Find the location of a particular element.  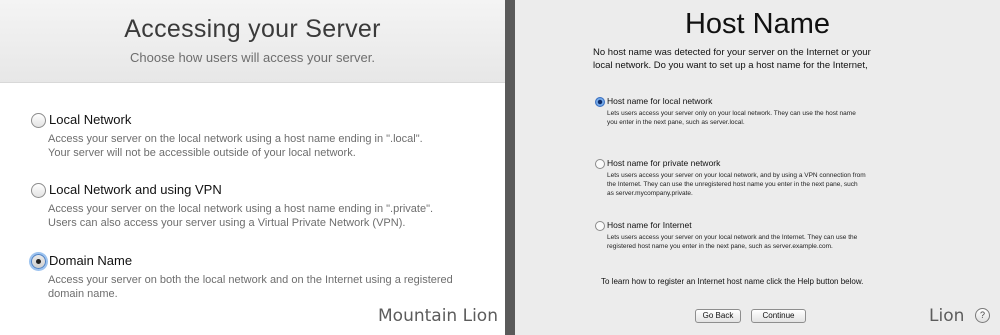

pane-divider is located at coordinates (510, 167).